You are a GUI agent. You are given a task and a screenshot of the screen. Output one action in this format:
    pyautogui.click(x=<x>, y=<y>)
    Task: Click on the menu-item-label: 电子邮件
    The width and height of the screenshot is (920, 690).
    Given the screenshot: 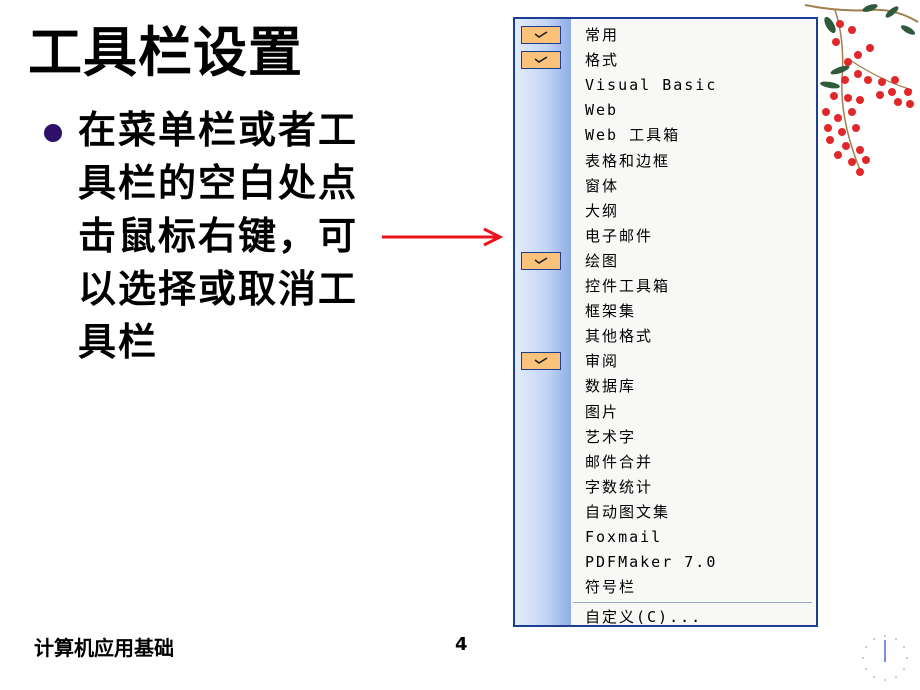 What is the action you would take?
    pyautogui.click(x=619, y=235)
    